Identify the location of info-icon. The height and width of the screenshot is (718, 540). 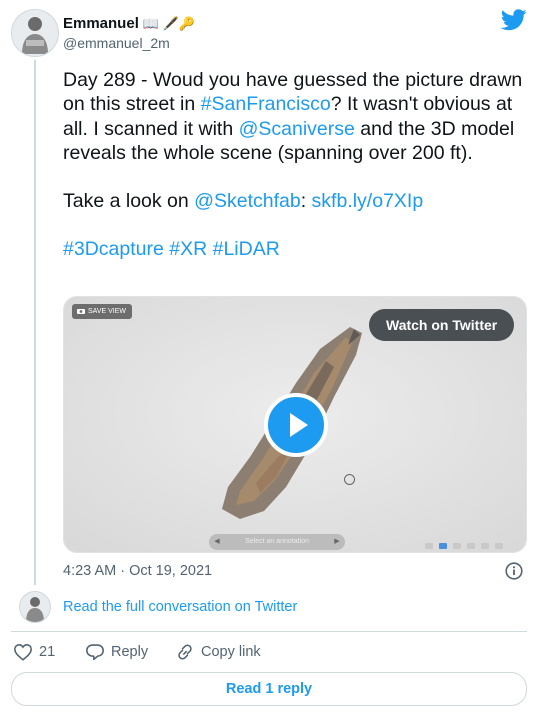
(514, 571).